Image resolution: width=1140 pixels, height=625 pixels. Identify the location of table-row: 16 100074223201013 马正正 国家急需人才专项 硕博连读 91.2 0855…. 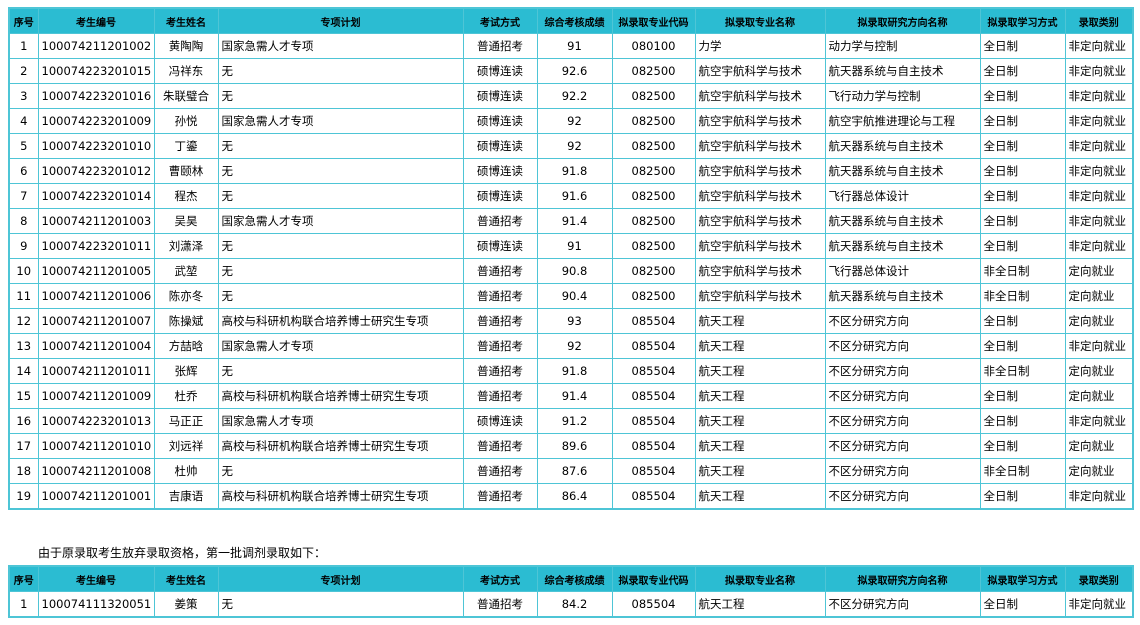
(571, 421).